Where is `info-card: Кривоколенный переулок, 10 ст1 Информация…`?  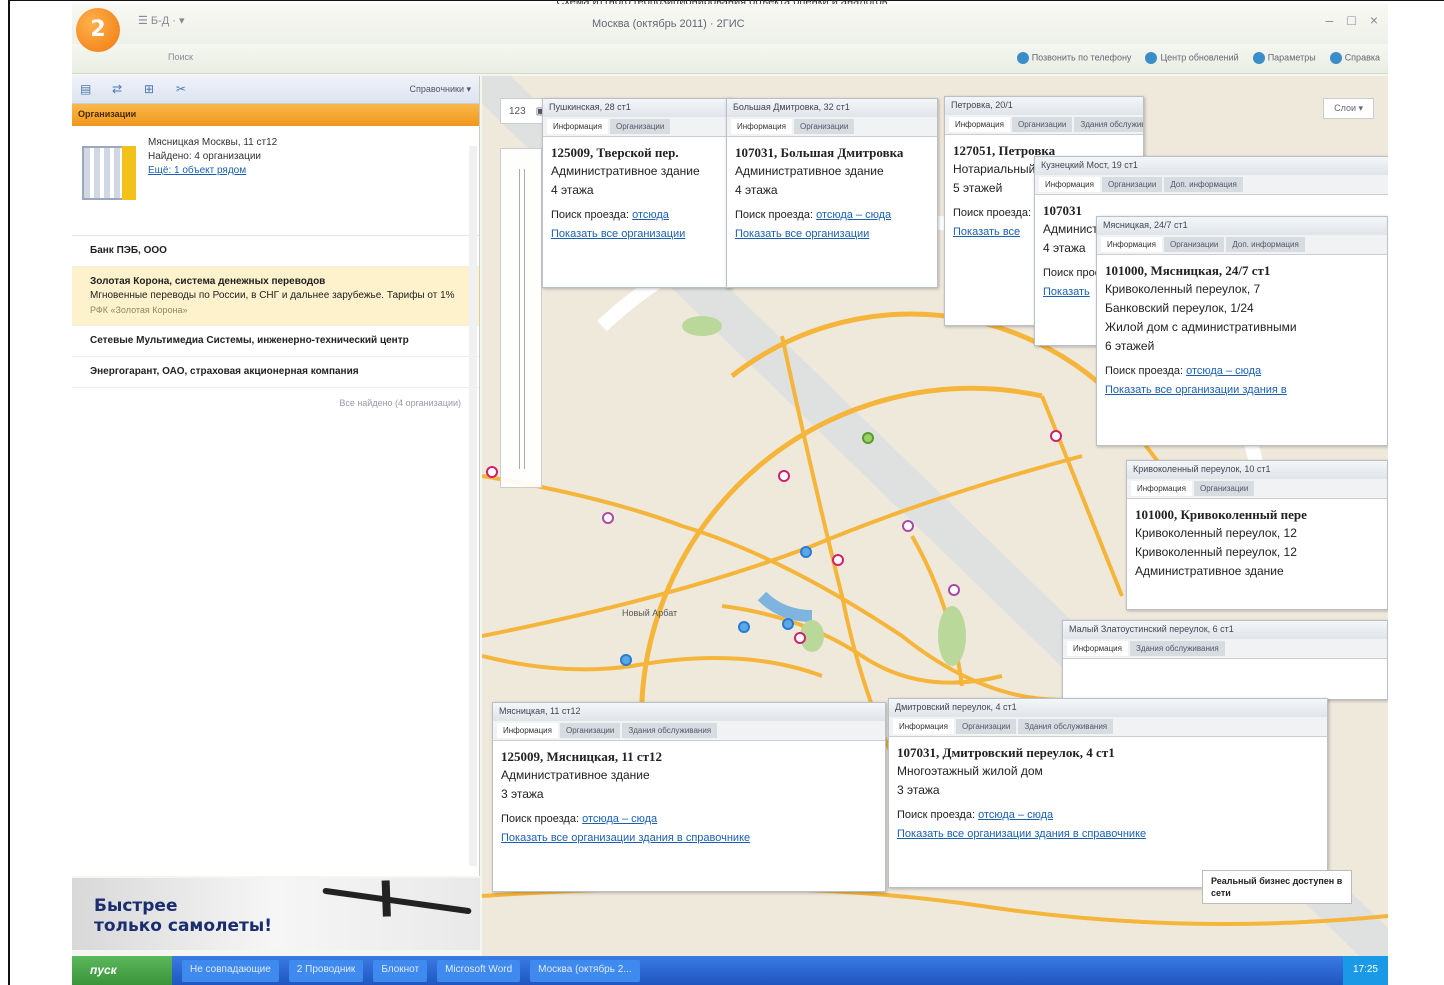
info-card: Кривоколенный переулок, 10 ст1 Информация… is located at coordinates (1257, 535).